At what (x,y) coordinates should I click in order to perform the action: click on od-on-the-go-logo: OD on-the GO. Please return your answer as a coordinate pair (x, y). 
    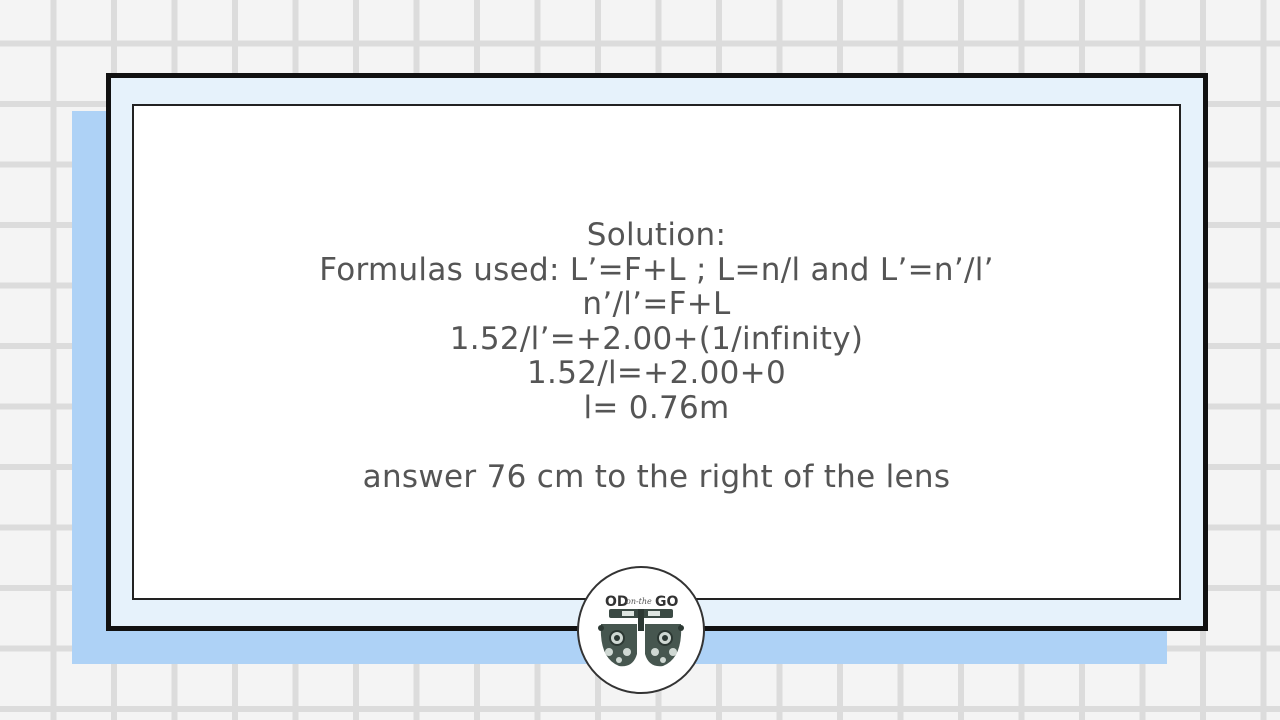
    Looking at the image, I should click on (641, 630).